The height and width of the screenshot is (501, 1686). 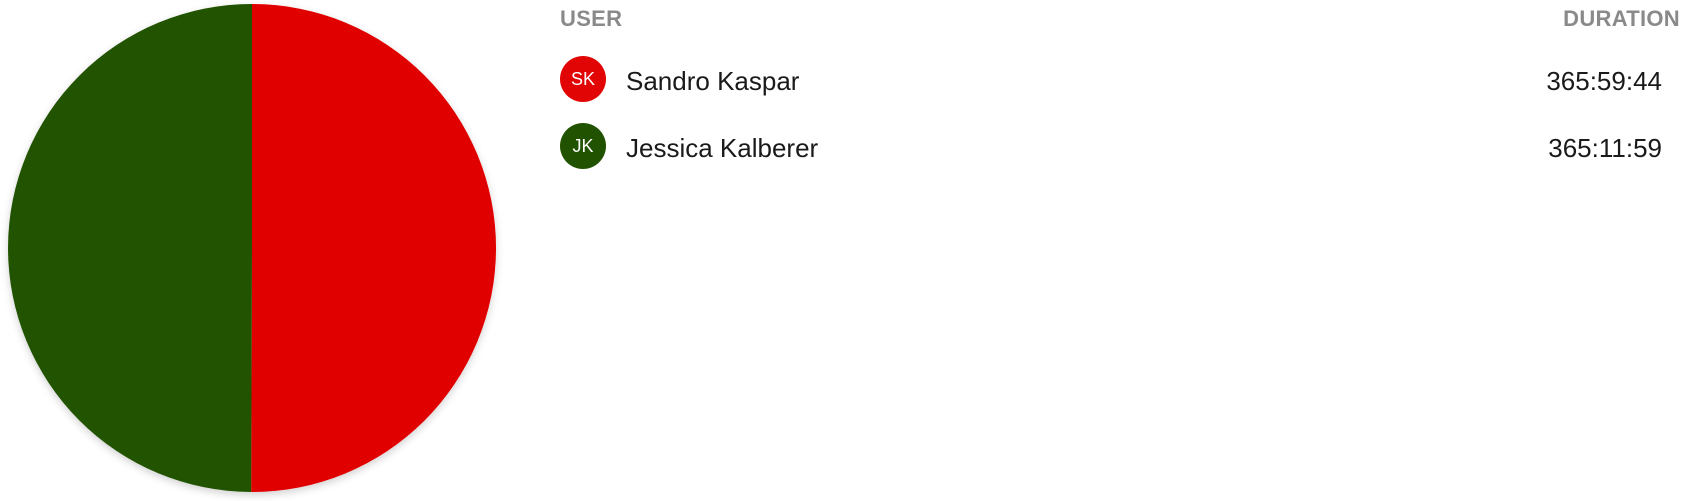 I want to click on user-name: Sandro Kaspar, so click(x=713, y=81).